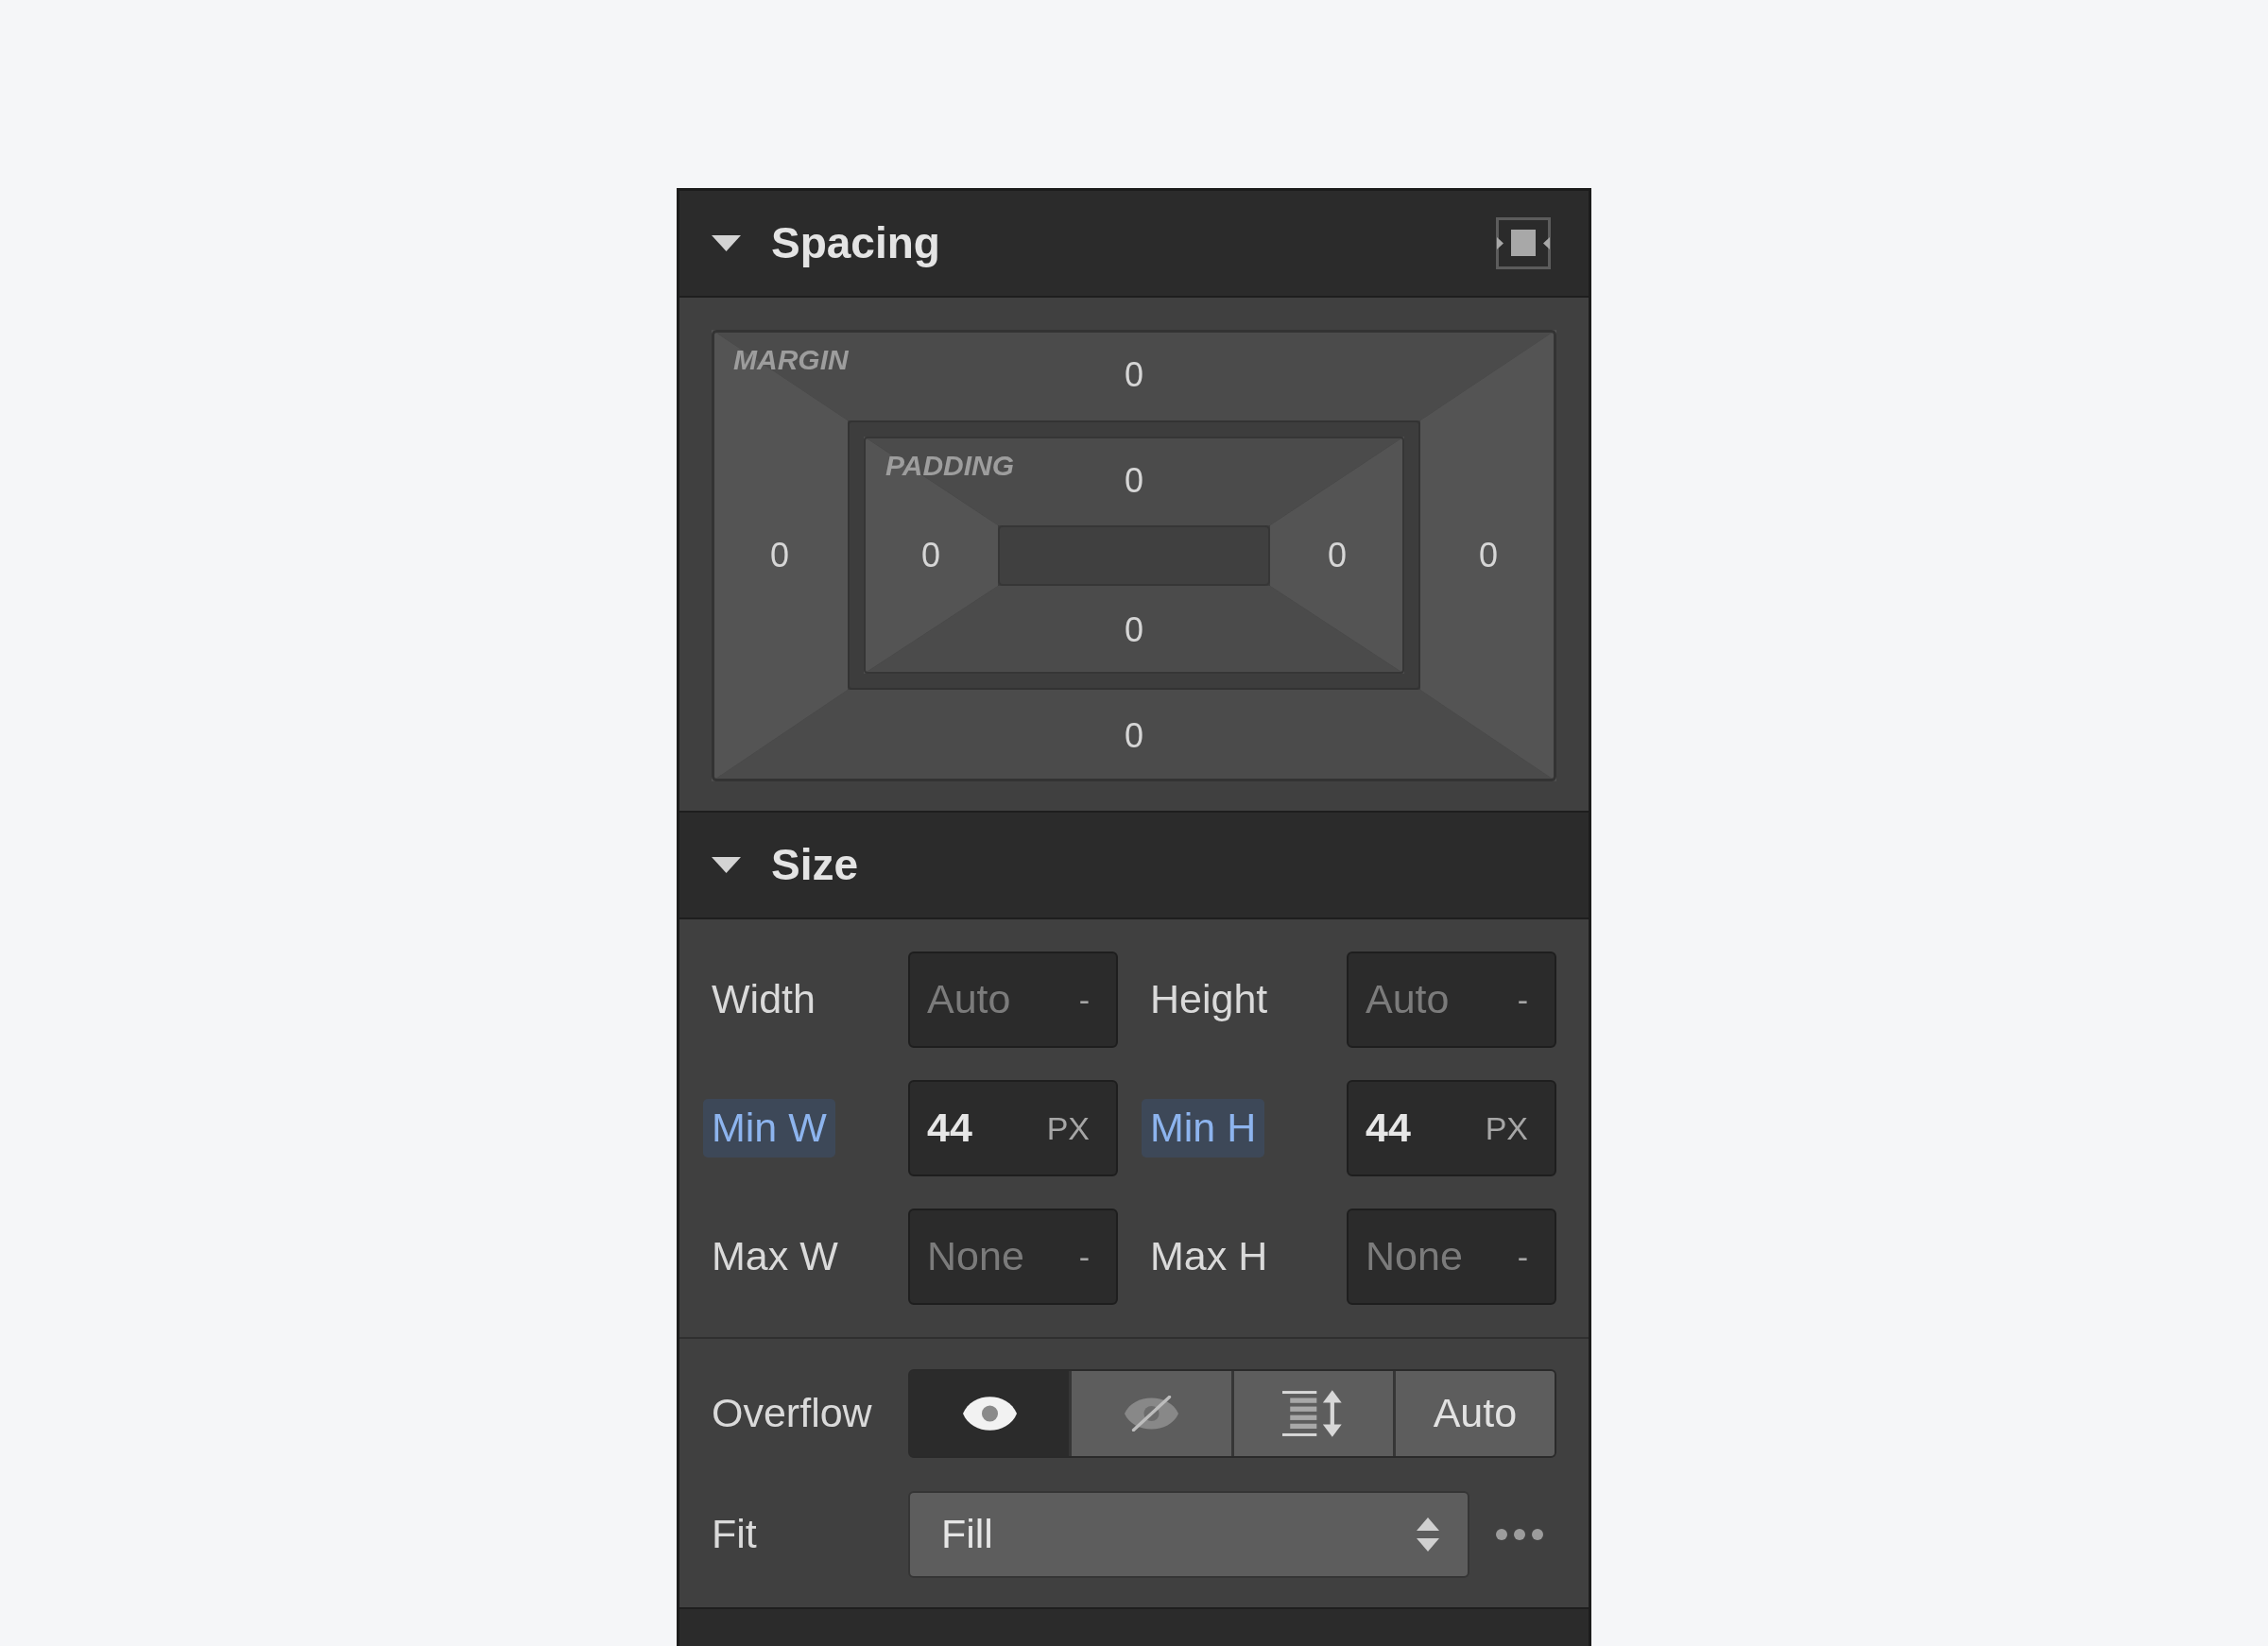 The image size is (2268, 1646). Describe the element at coordinates (1134, 244) in the screenshot. I see `section-header: Spacing` at that location.